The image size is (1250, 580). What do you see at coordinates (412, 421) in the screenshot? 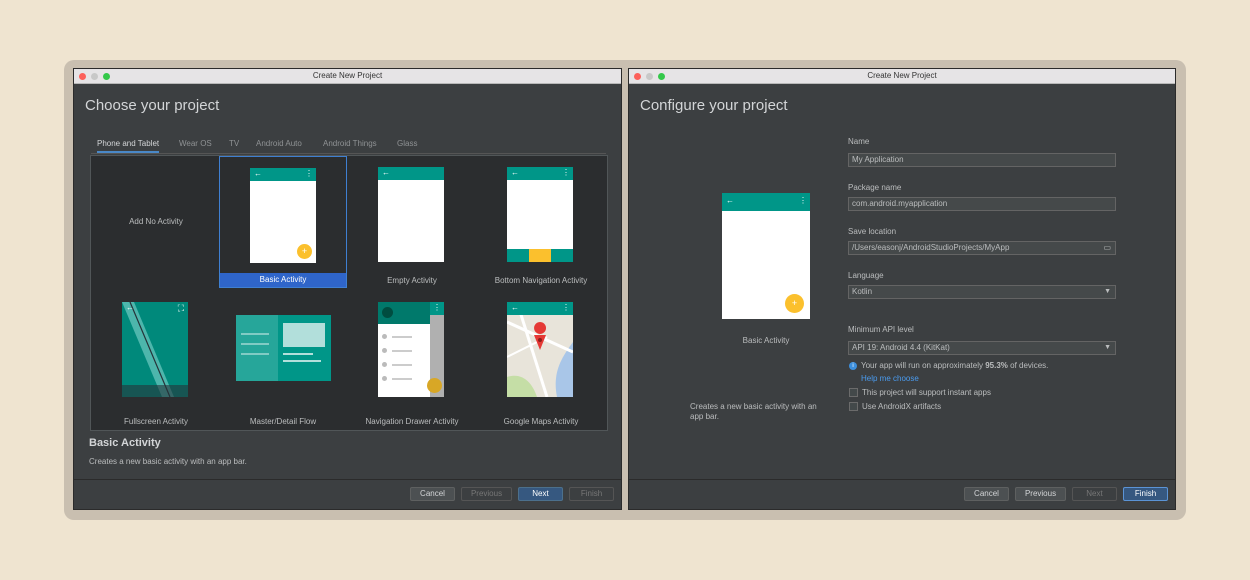
I see `activity-label: Navigation Drawer Activity` at bounding box center [412, 421].